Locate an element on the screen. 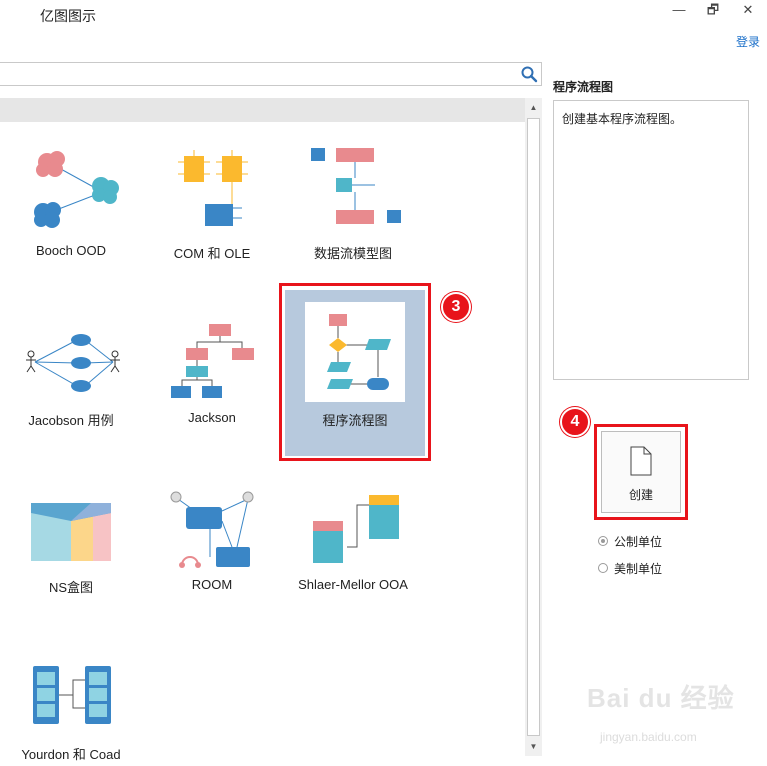  template-shlaer-mellor-ooa: Shlaer-Mellor OOA is located at coordinates (353, 543).